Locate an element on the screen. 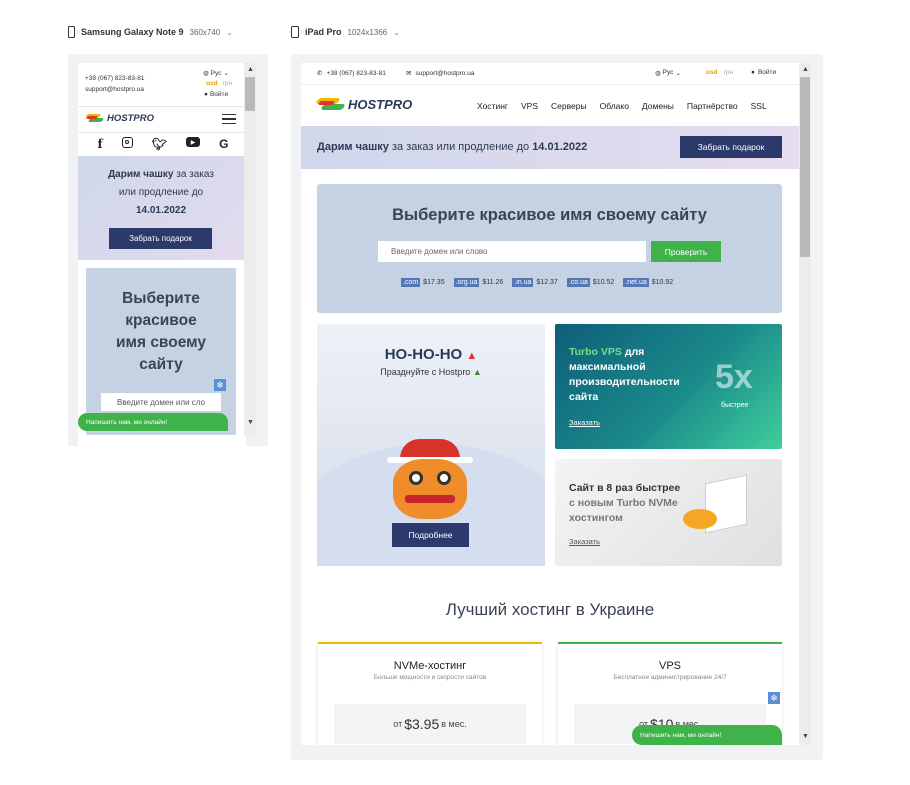 The image size is (910, 785). check-domain-button: Проверить is located at coordinates (686, 251).